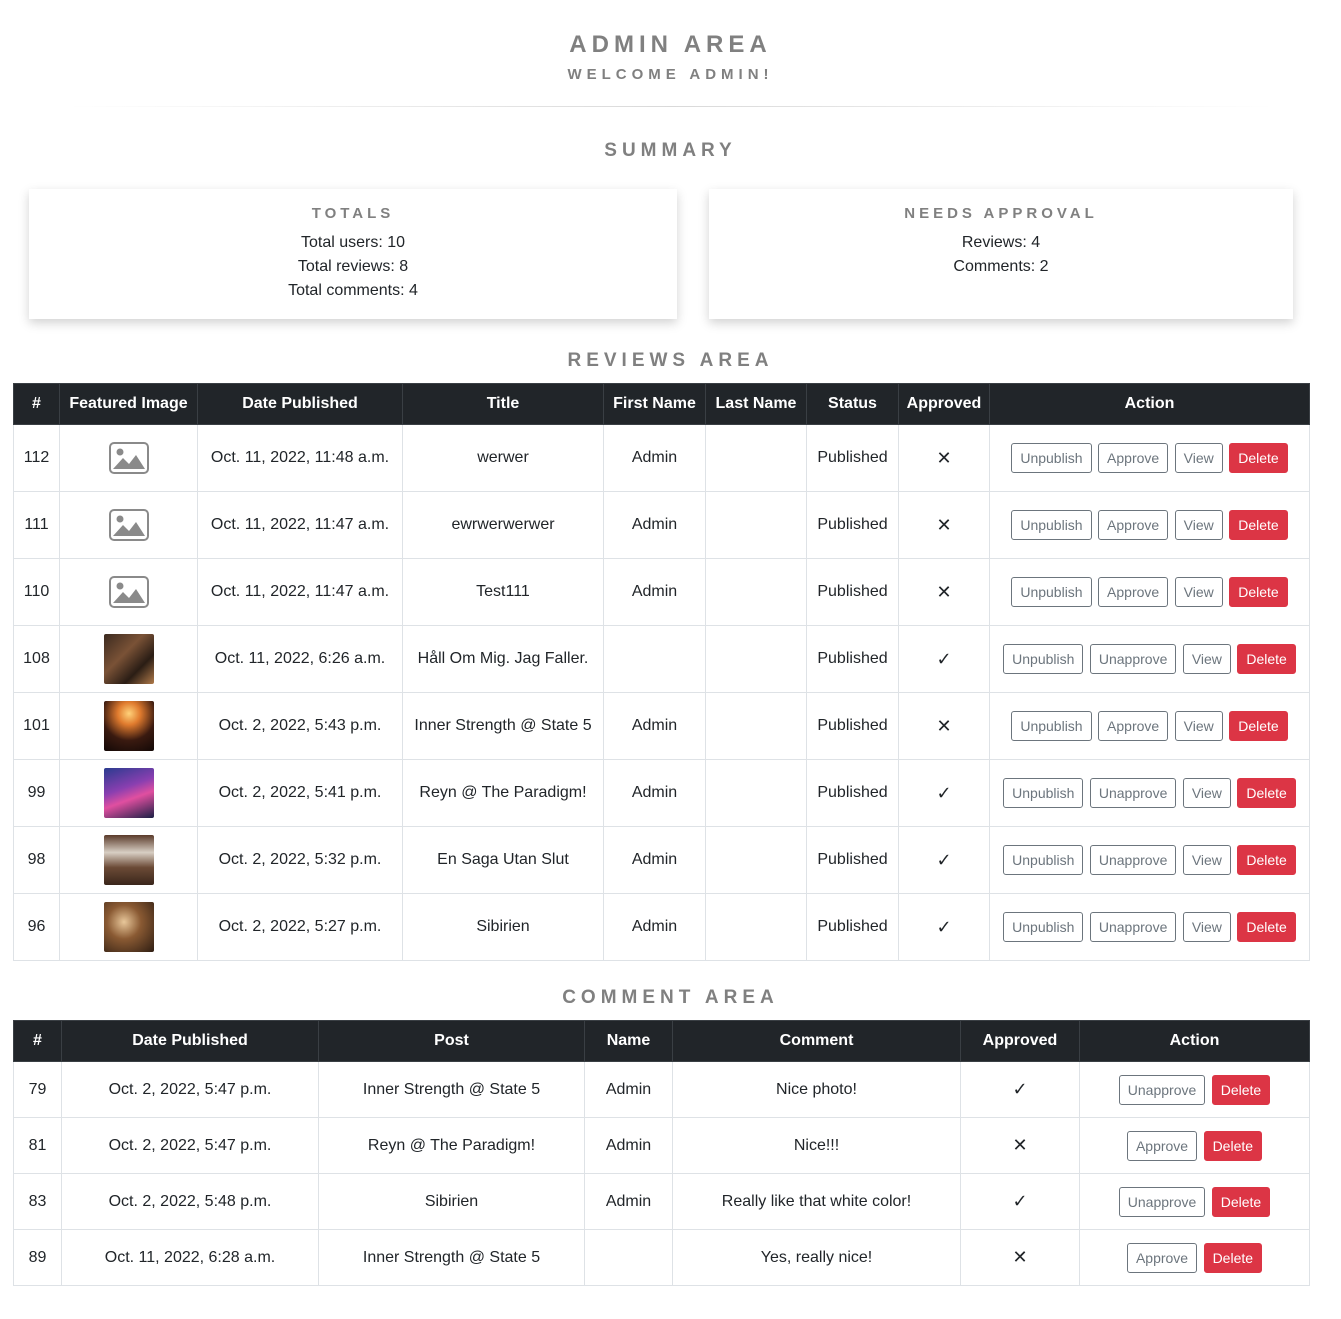 This screenshot has width=1341, height=1319. What do you see at coordinates (944, 404) in the screenshot?
I see `column-header-approved: Approved` at bounding box center [944, 404].